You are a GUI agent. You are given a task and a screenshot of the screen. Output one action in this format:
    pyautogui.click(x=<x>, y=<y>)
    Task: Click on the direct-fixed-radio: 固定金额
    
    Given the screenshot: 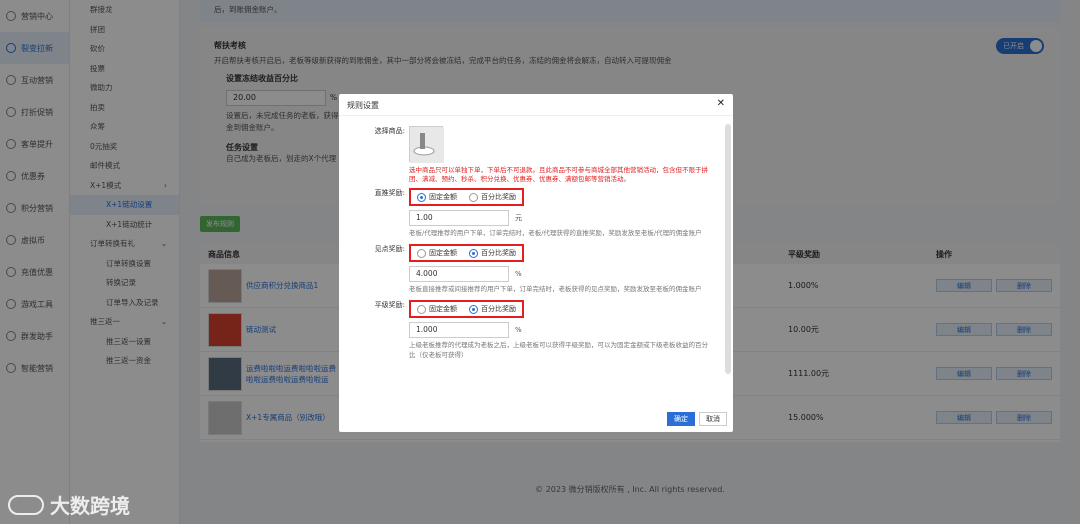 What is the action you would take?
    pyautogui.click(x=437, y=197)
    